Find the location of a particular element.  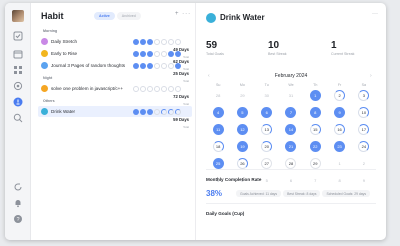

search-icon is located at coordinates (18, 118).